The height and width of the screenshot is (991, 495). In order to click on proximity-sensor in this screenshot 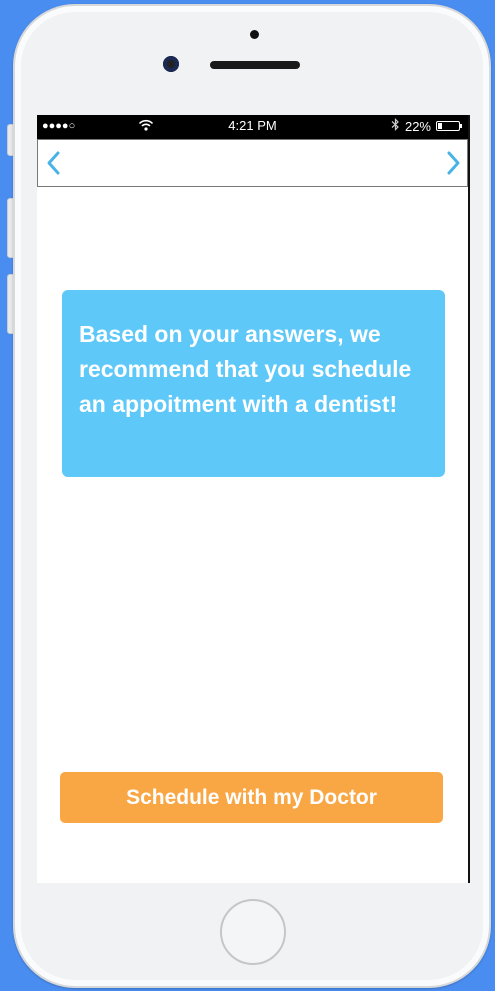, I will do `click(254, 34)`.